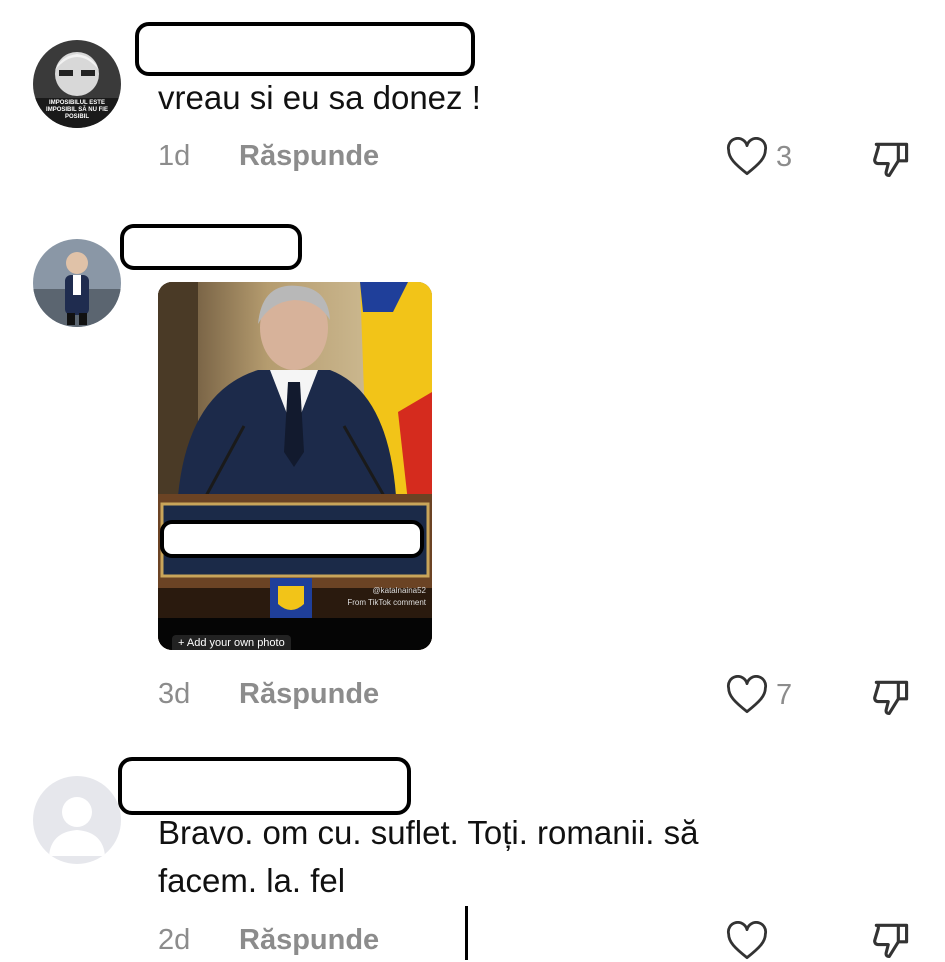 Image resolution: width=945 pixels, height=962 pixels. What do you see at coordinates (747, 941) in the screenshot?
I see `heart-outline-icon` at bounding box center [747, 941].